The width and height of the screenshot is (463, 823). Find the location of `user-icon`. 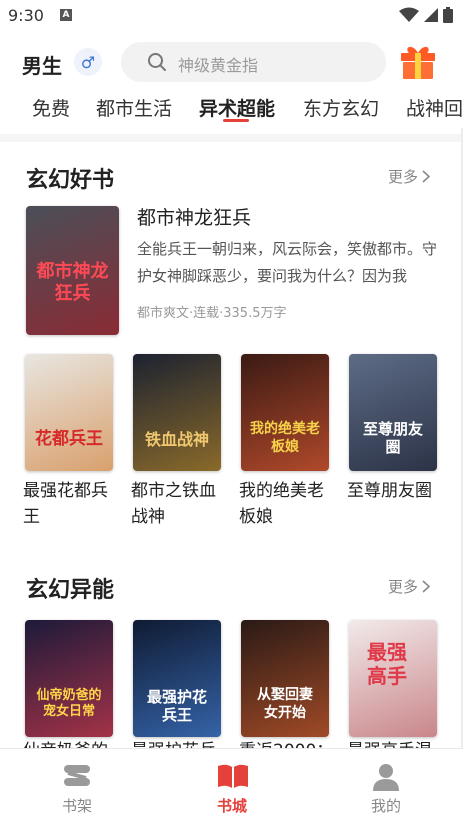

user-icon is located at coordinates (386, 777).